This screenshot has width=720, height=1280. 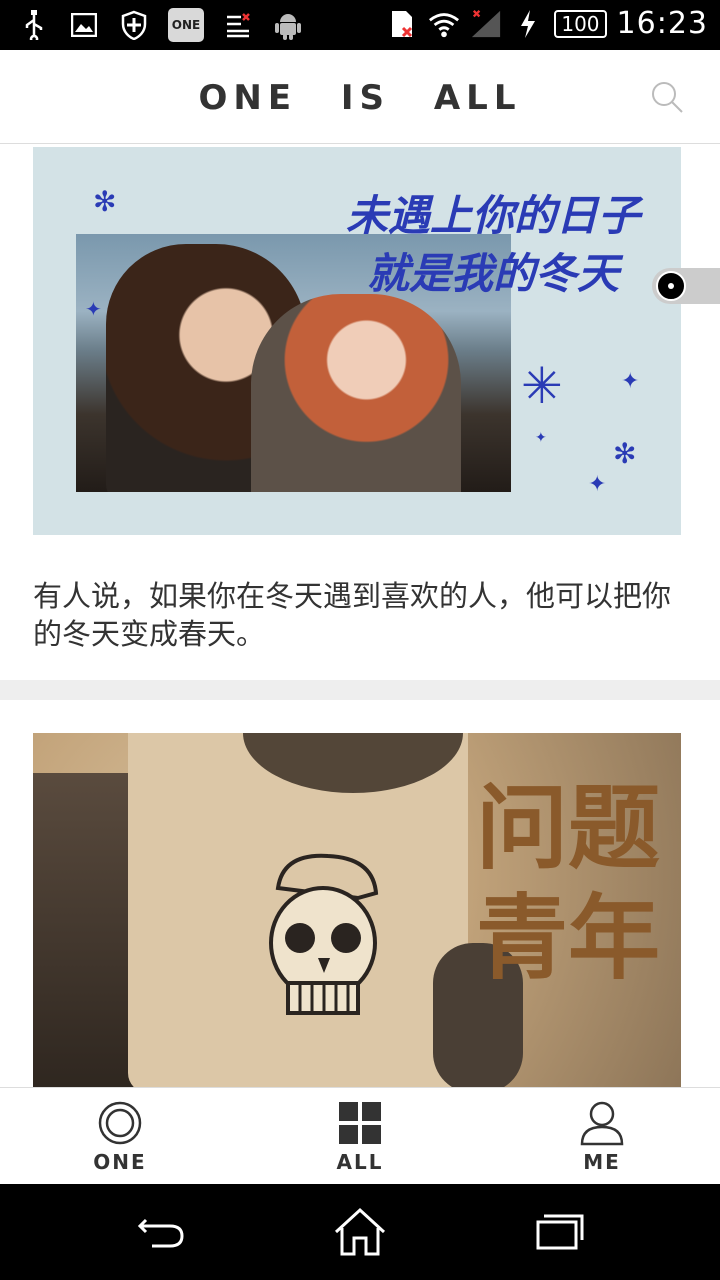 I want to click on home-icon, so click(x=360, y=1231).